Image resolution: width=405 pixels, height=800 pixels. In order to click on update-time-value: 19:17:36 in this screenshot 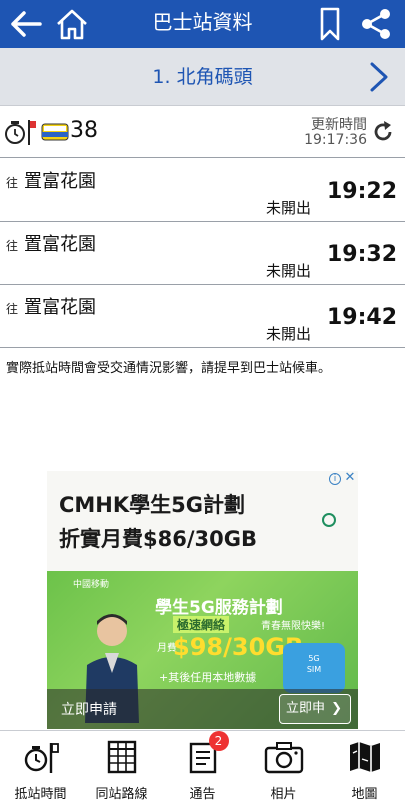, I will do `click(335, 140)`.